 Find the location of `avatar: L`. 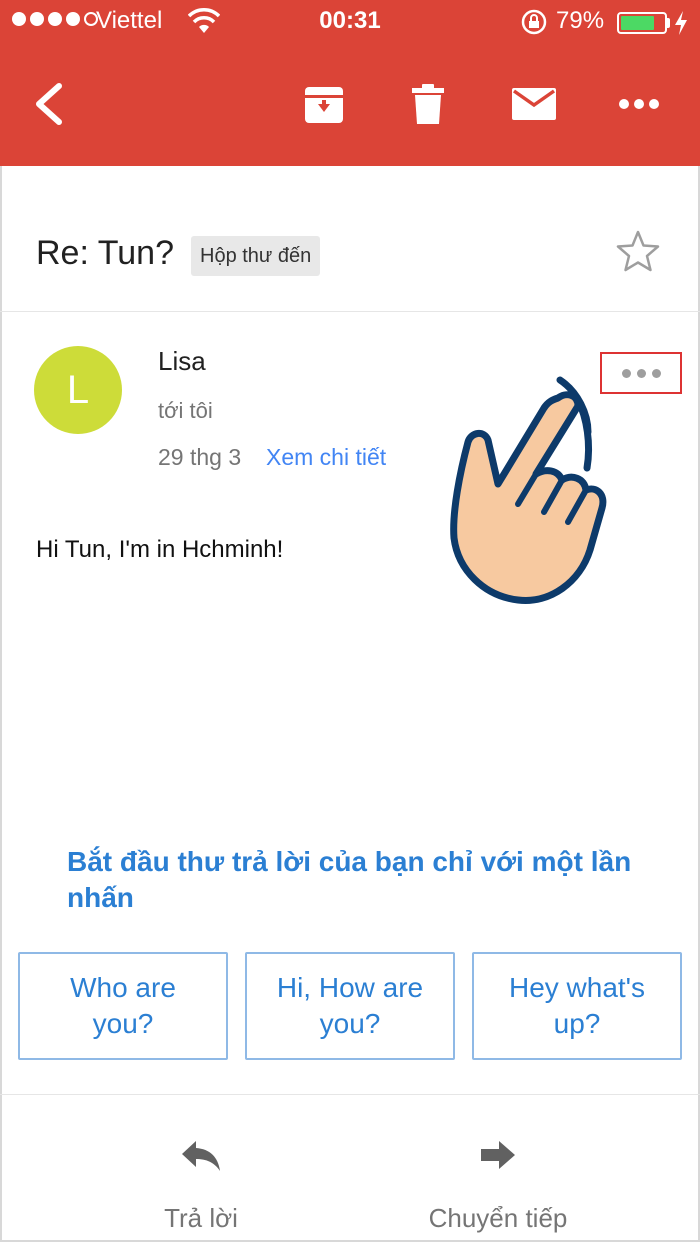

avatar: L is located at coordinates (78, 390).